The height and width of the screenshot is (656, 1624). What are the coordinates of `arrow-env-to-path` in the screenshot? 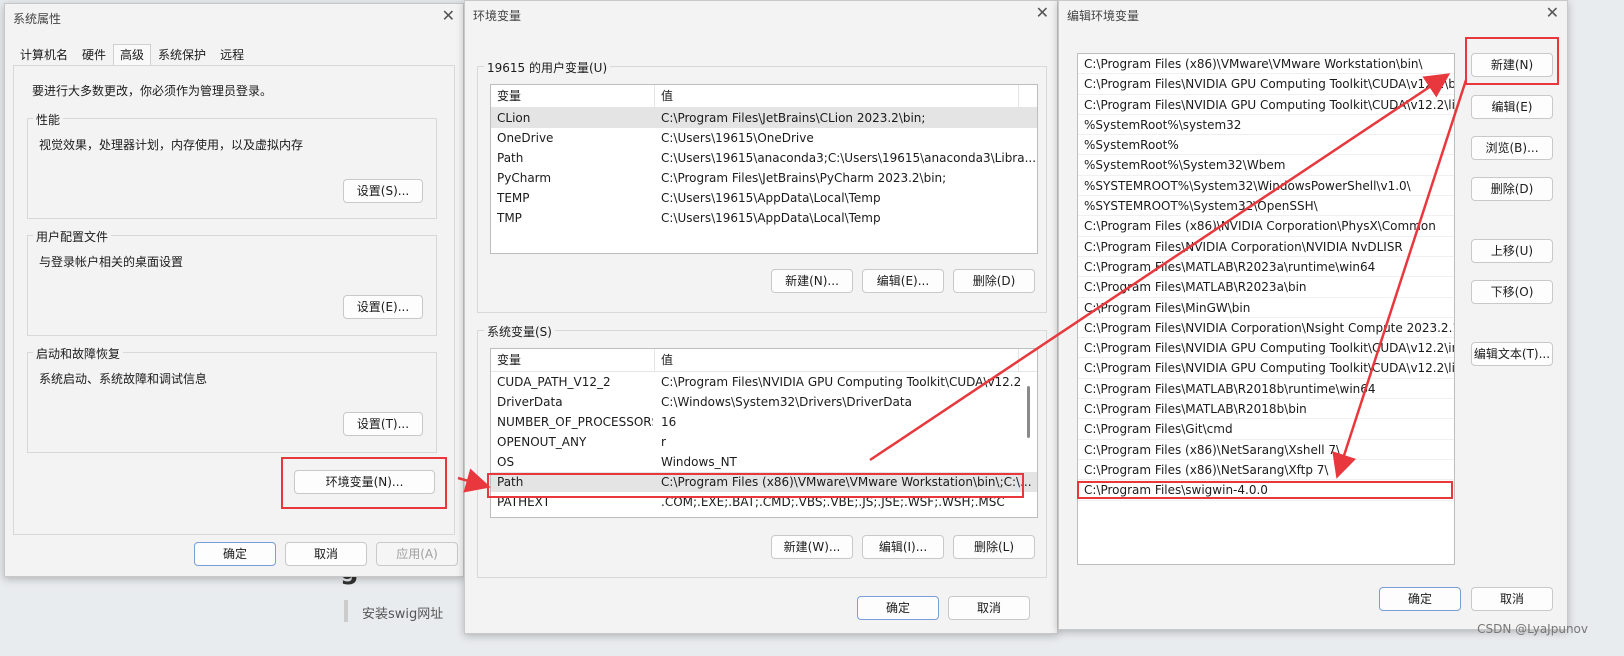 It's located at (474, 480).